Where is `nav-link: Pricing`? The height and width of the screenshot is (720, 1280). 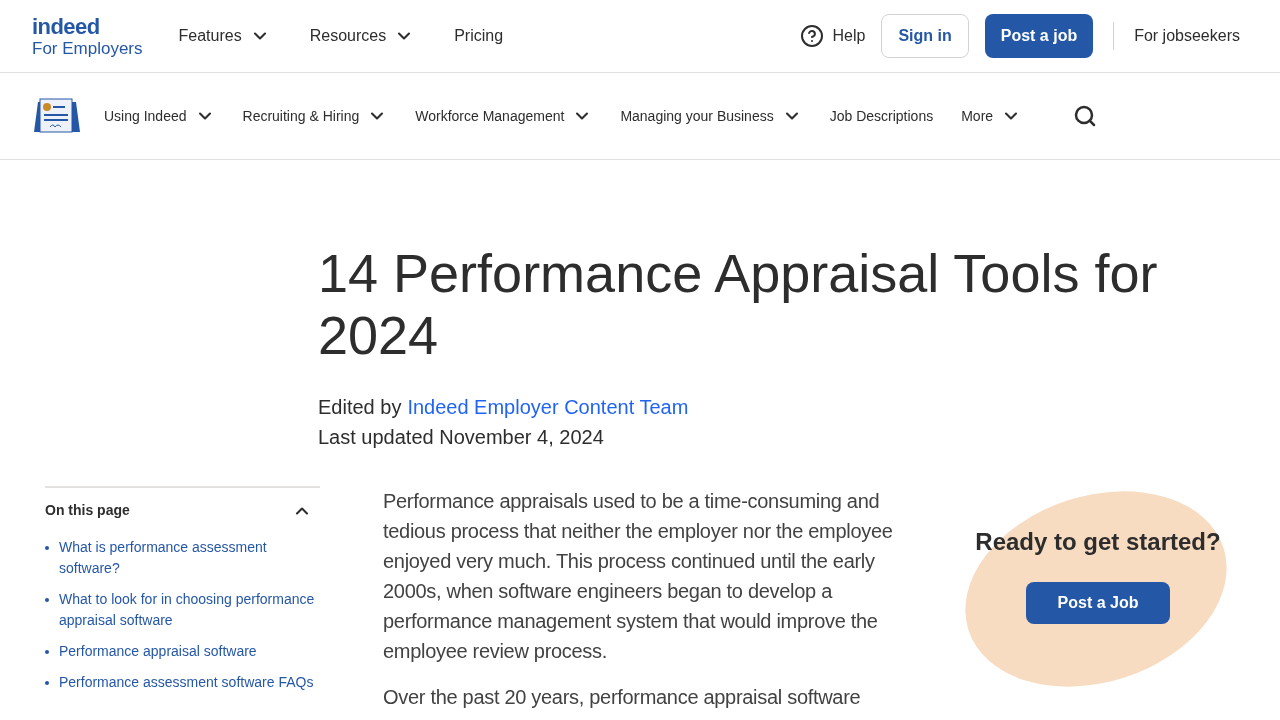
nav-link: Pricing is located at coordinates (479, 36).